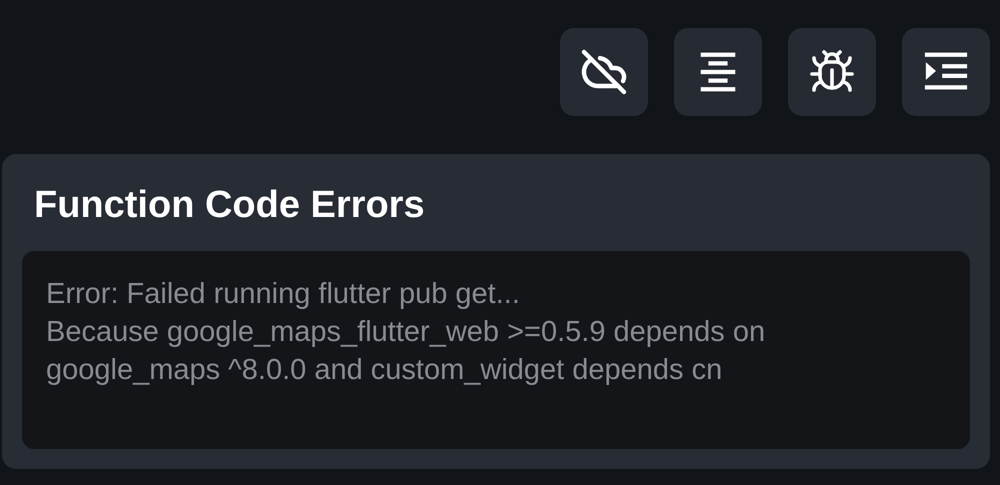  Describe the element at coordinates (946, 72) in the screenshot. I see `indent-button` at that location.